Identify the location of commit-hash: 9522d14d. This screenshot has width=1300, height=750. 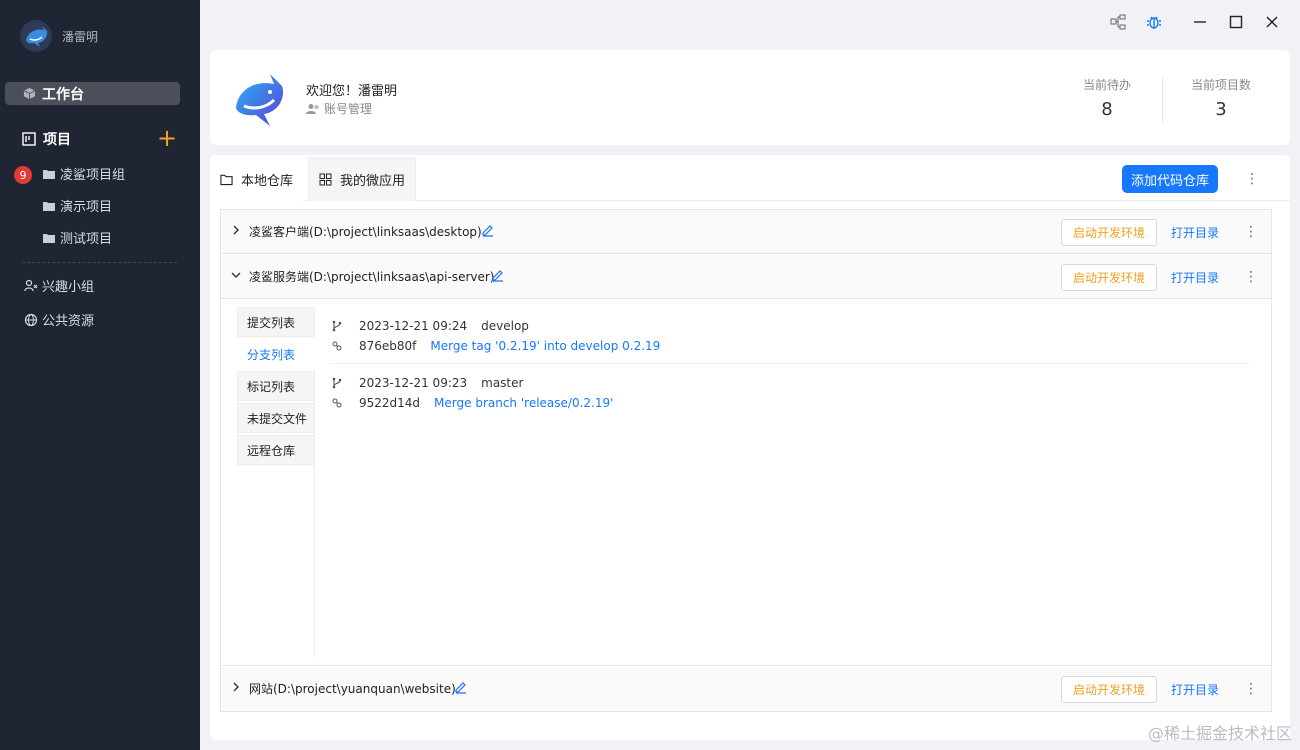
(390, 403).